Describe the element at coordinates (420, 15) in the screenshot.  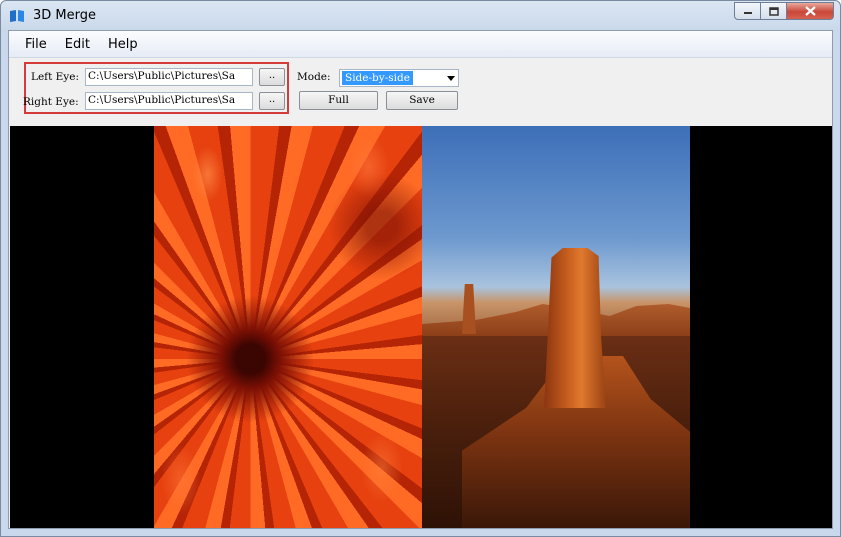
I see `title-bar: 3D Merge` at that location.